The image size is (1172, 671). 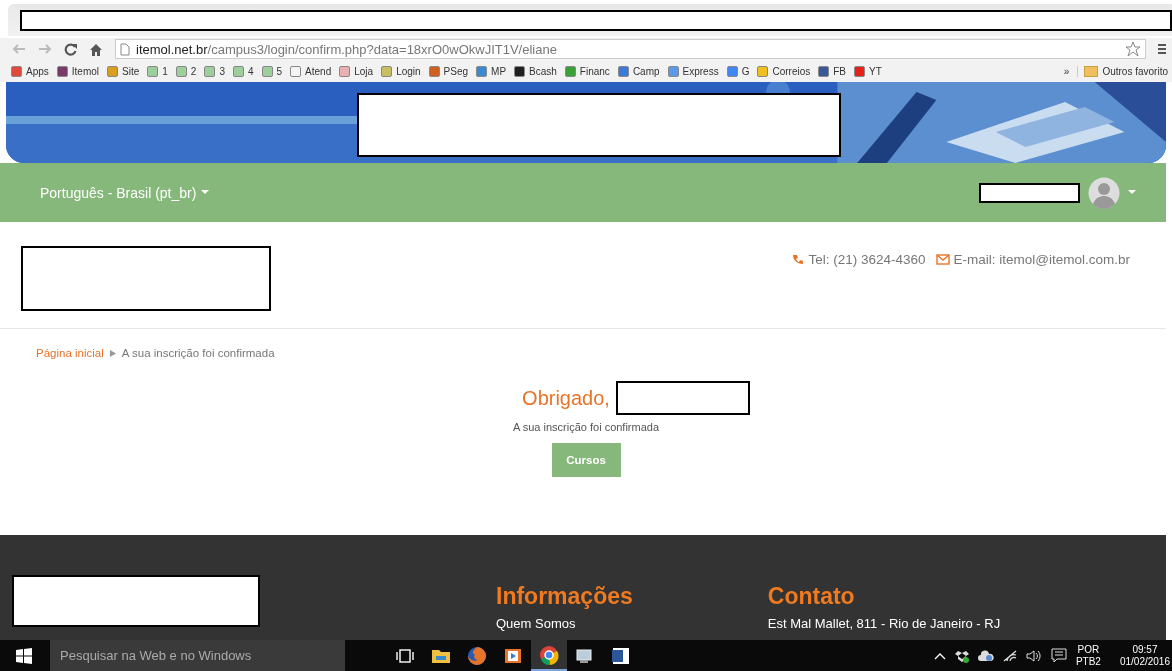 What do you see at coordinates (1009, 655) in the screenshot?
I see `wifi-icon` at bounding box center [1009, 655].